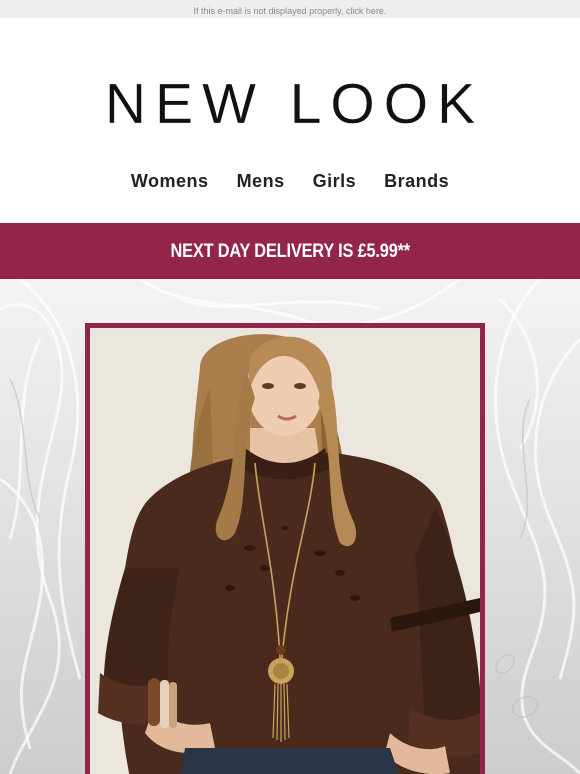 This screenshot has width=580, height=774. I want to click on delivery-banner: NEXT DAY DELIVERY IS £5.99**, so click(290, 251).